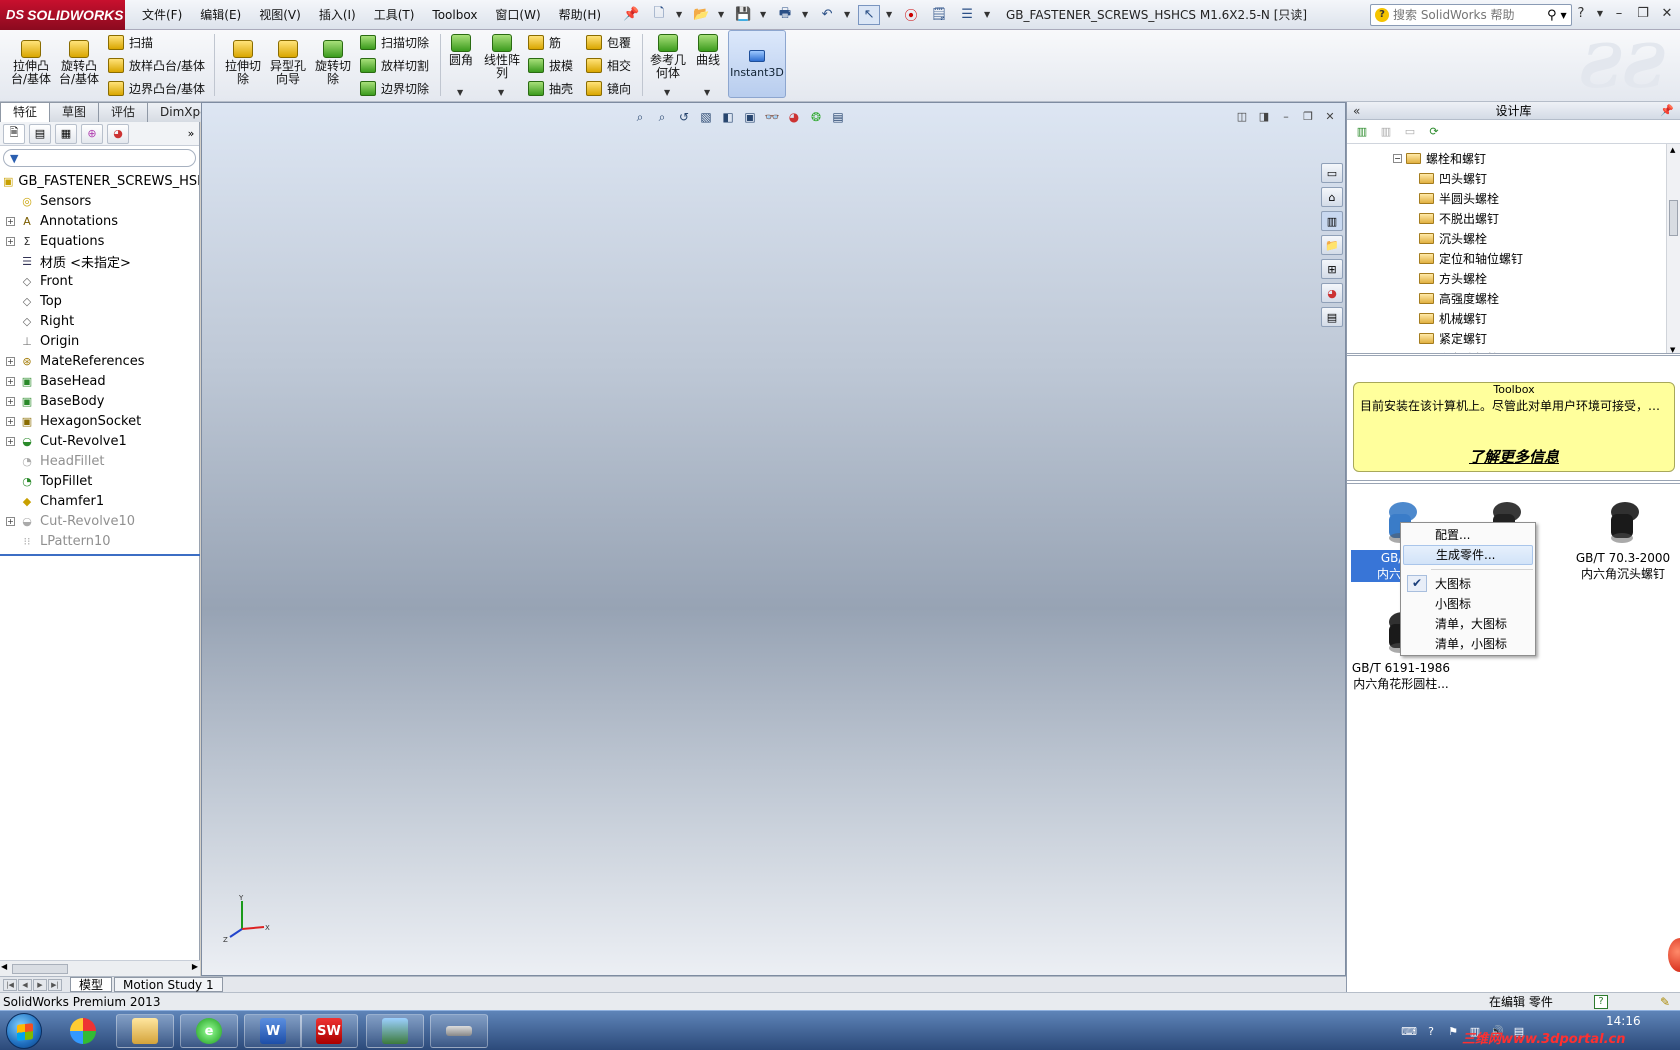  What do you see at coordinates (785, 15) in the screenshot?
I see `print-icon: 🖶` at bounding box center [785, 15].